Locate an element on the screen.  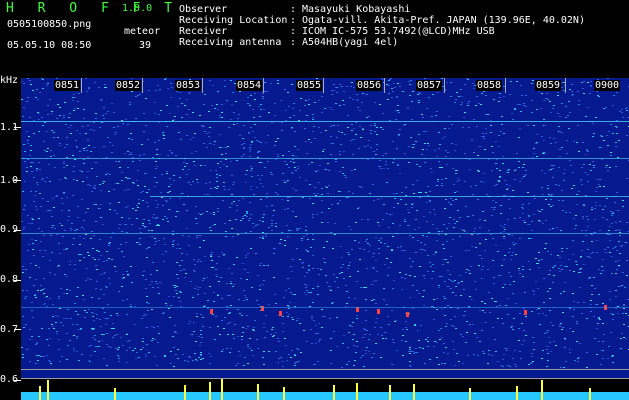
info-key: Receiving antenna is located at coordinates (230, 42).